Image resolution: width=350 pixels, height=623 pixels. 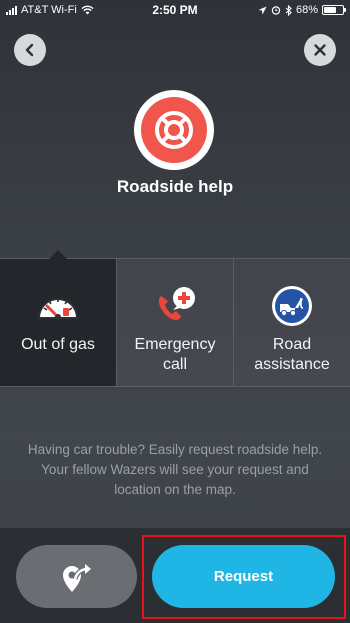 I want to click on option-label: Road assistance, so click(x=292, y=354).